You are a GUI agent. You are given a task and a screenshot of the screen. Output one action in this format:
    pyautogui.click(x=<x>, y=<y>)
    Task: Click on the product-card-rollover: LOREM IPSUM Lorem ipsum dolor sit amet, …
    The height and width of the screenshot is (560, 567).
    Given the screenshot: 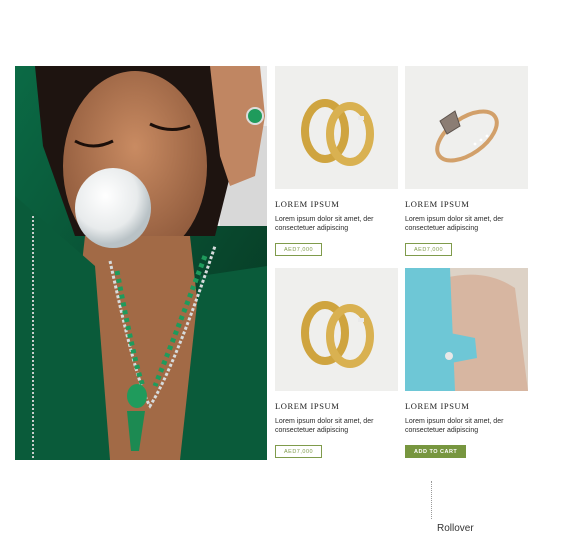 What is the action you would take?
    pyautogui.click(x=466, y=363)
    